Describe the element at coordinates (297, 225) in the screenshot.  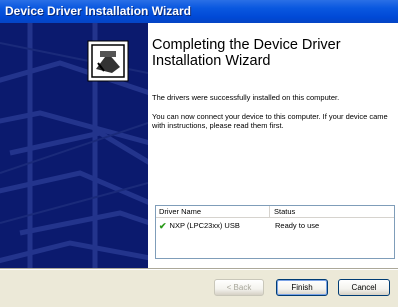
I see `driver-status: Ready to use` at that location.